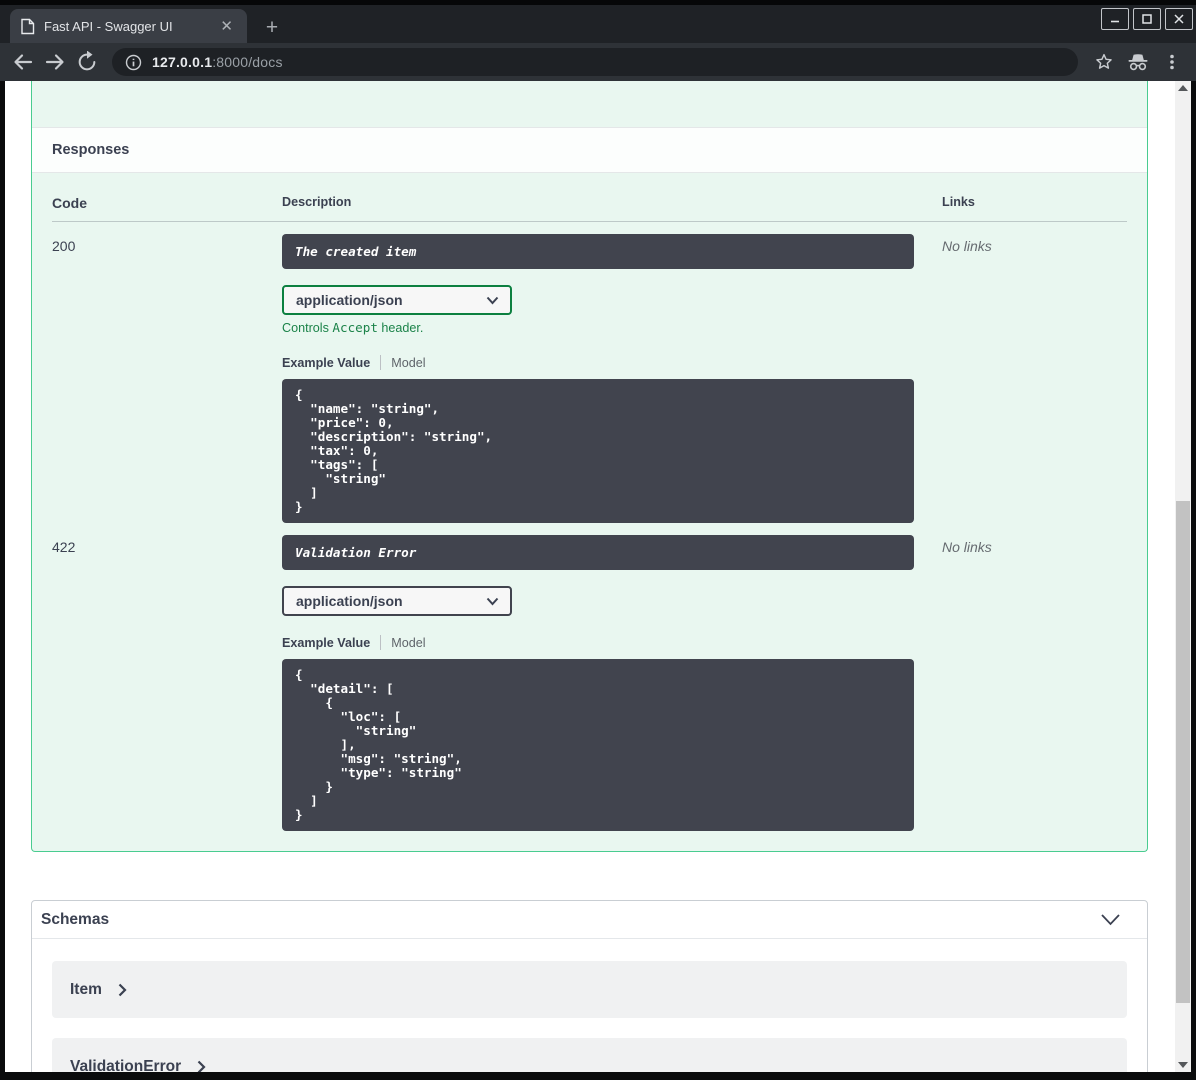  I want to click on responses-table-header: Code Description Links, so click(589, 197).